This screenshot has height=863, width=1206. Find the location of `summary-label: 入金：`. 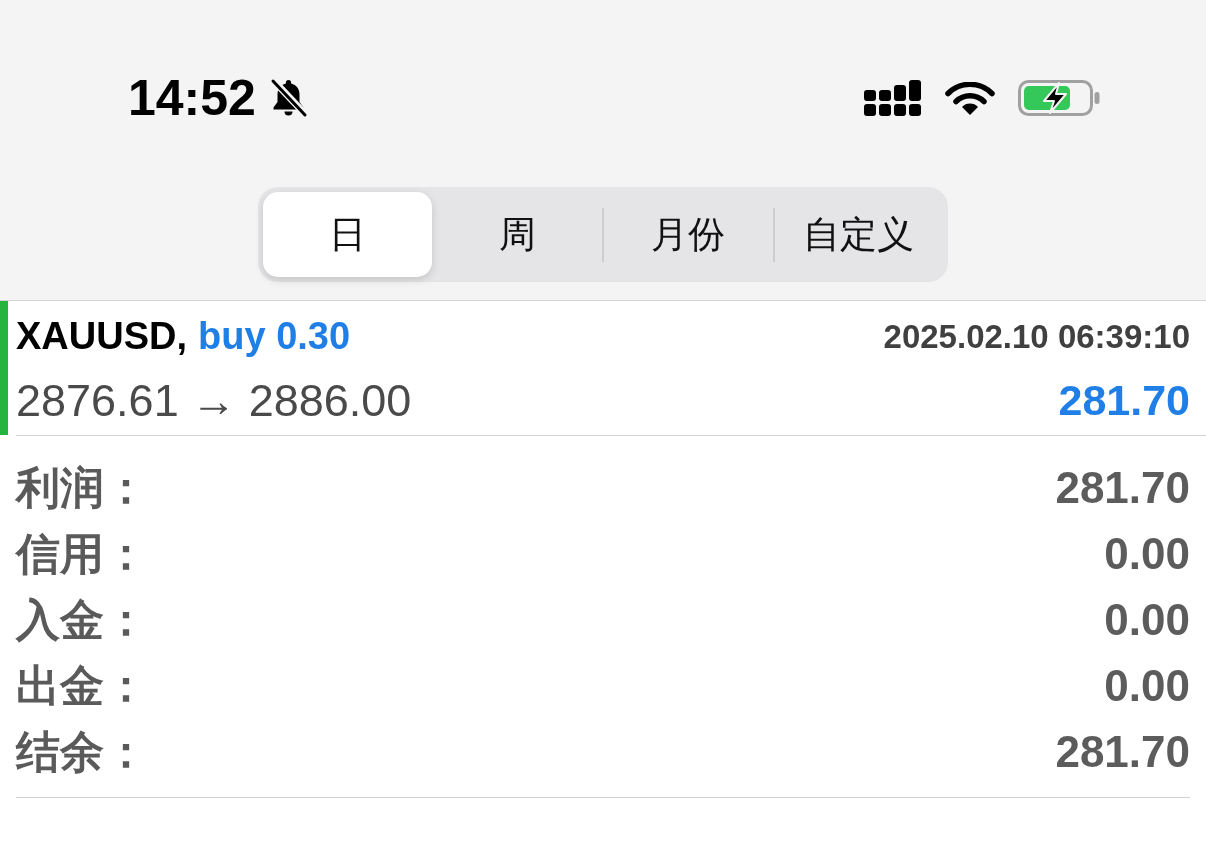

summary-label: 入金： is located at coordinates (82, 620).